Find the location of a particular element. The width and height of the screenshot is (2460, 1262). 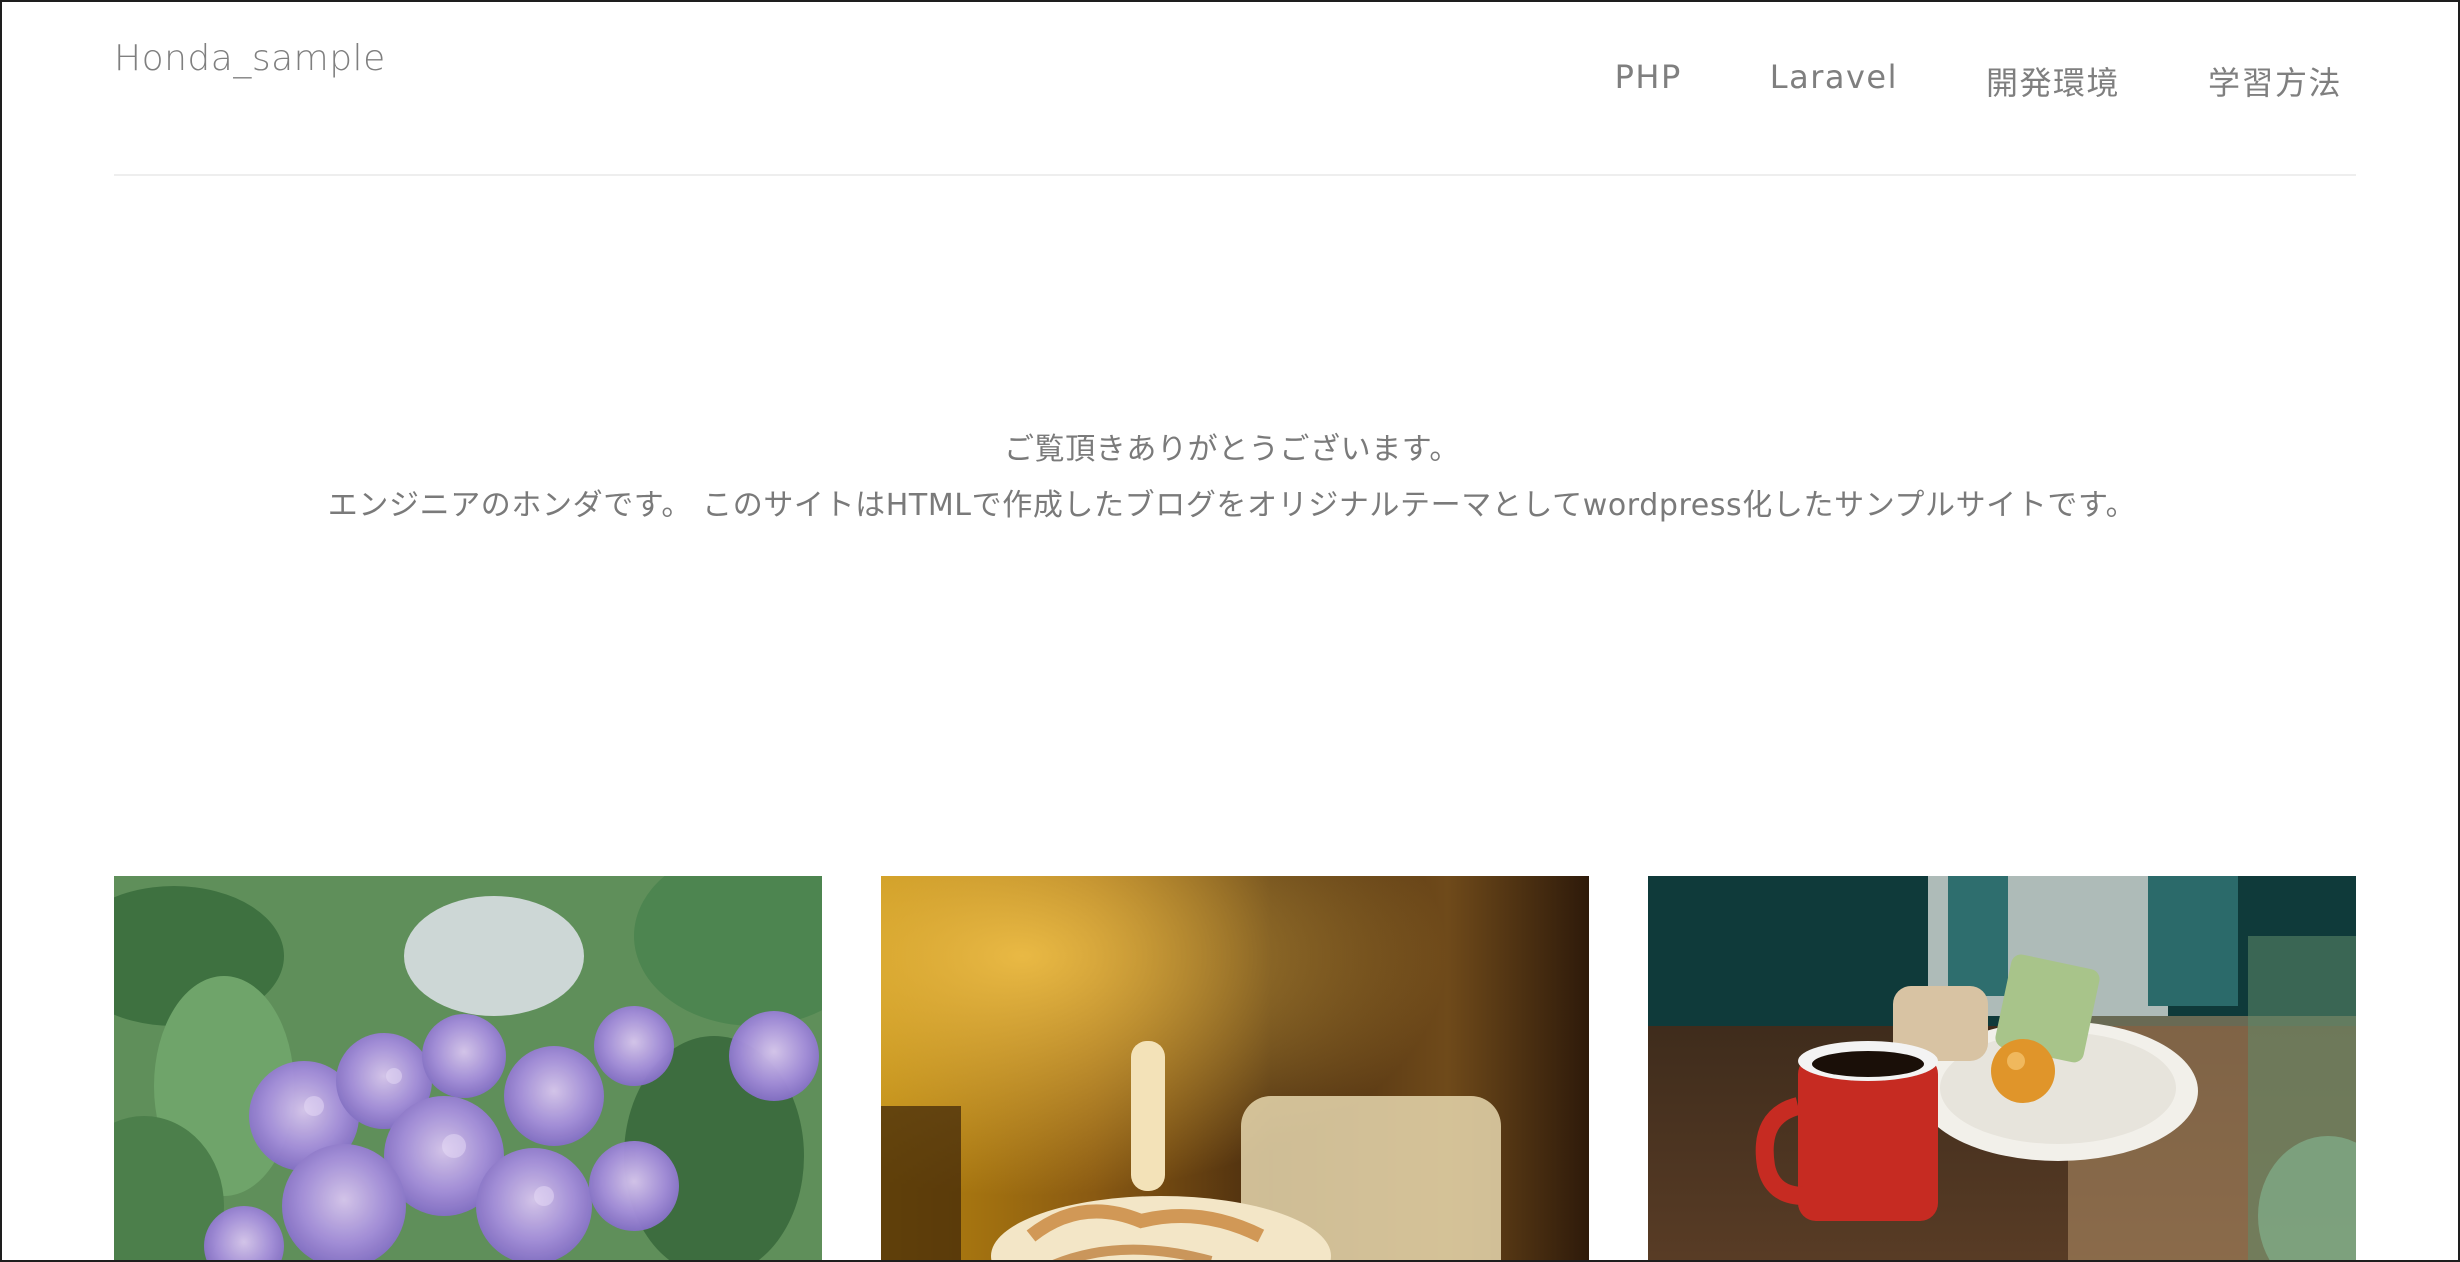

coffee-mug-and-sweets-photo is located at coordinates (2002, 1068).